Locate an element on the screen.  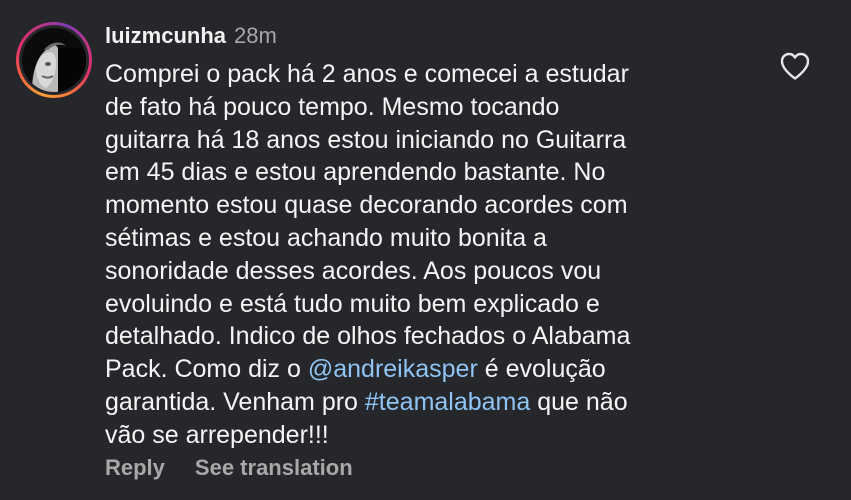
reply-button: Reply is located at coordinates (135, 467).